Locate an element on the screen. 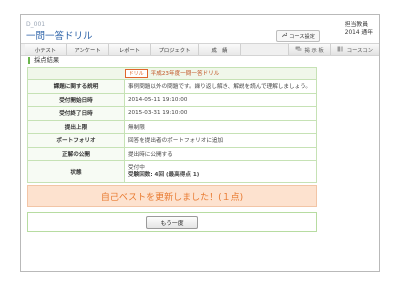 This screenshot has width=400, height=285. tab-project: プロジェクト is located at coordinates (175, 49).